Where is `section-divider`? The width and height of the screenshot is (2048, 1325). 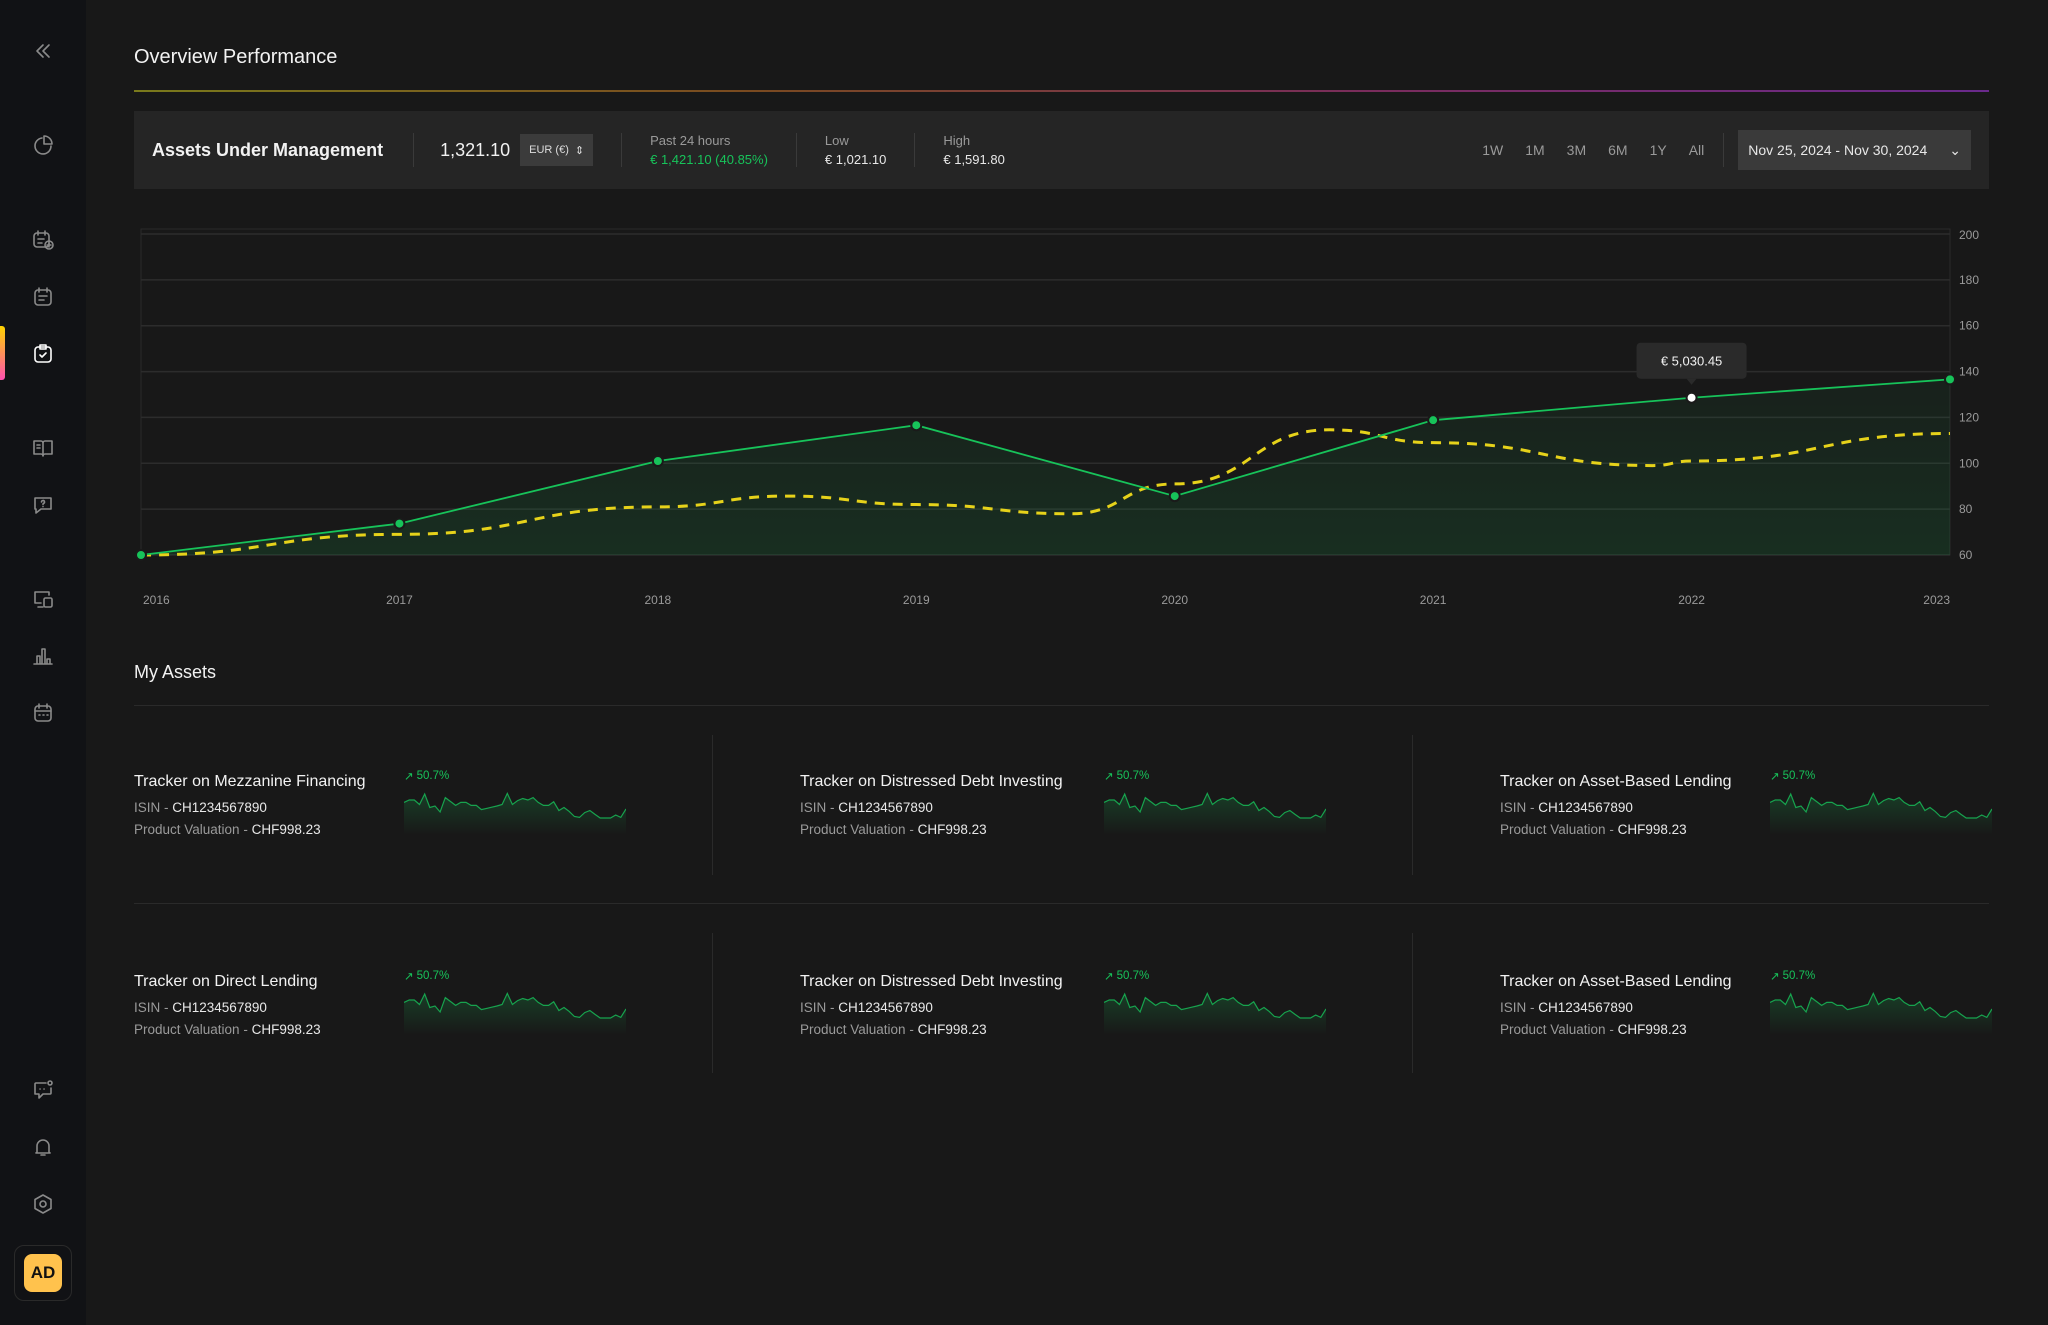
section-divider is located at coordinates (1061, 705).